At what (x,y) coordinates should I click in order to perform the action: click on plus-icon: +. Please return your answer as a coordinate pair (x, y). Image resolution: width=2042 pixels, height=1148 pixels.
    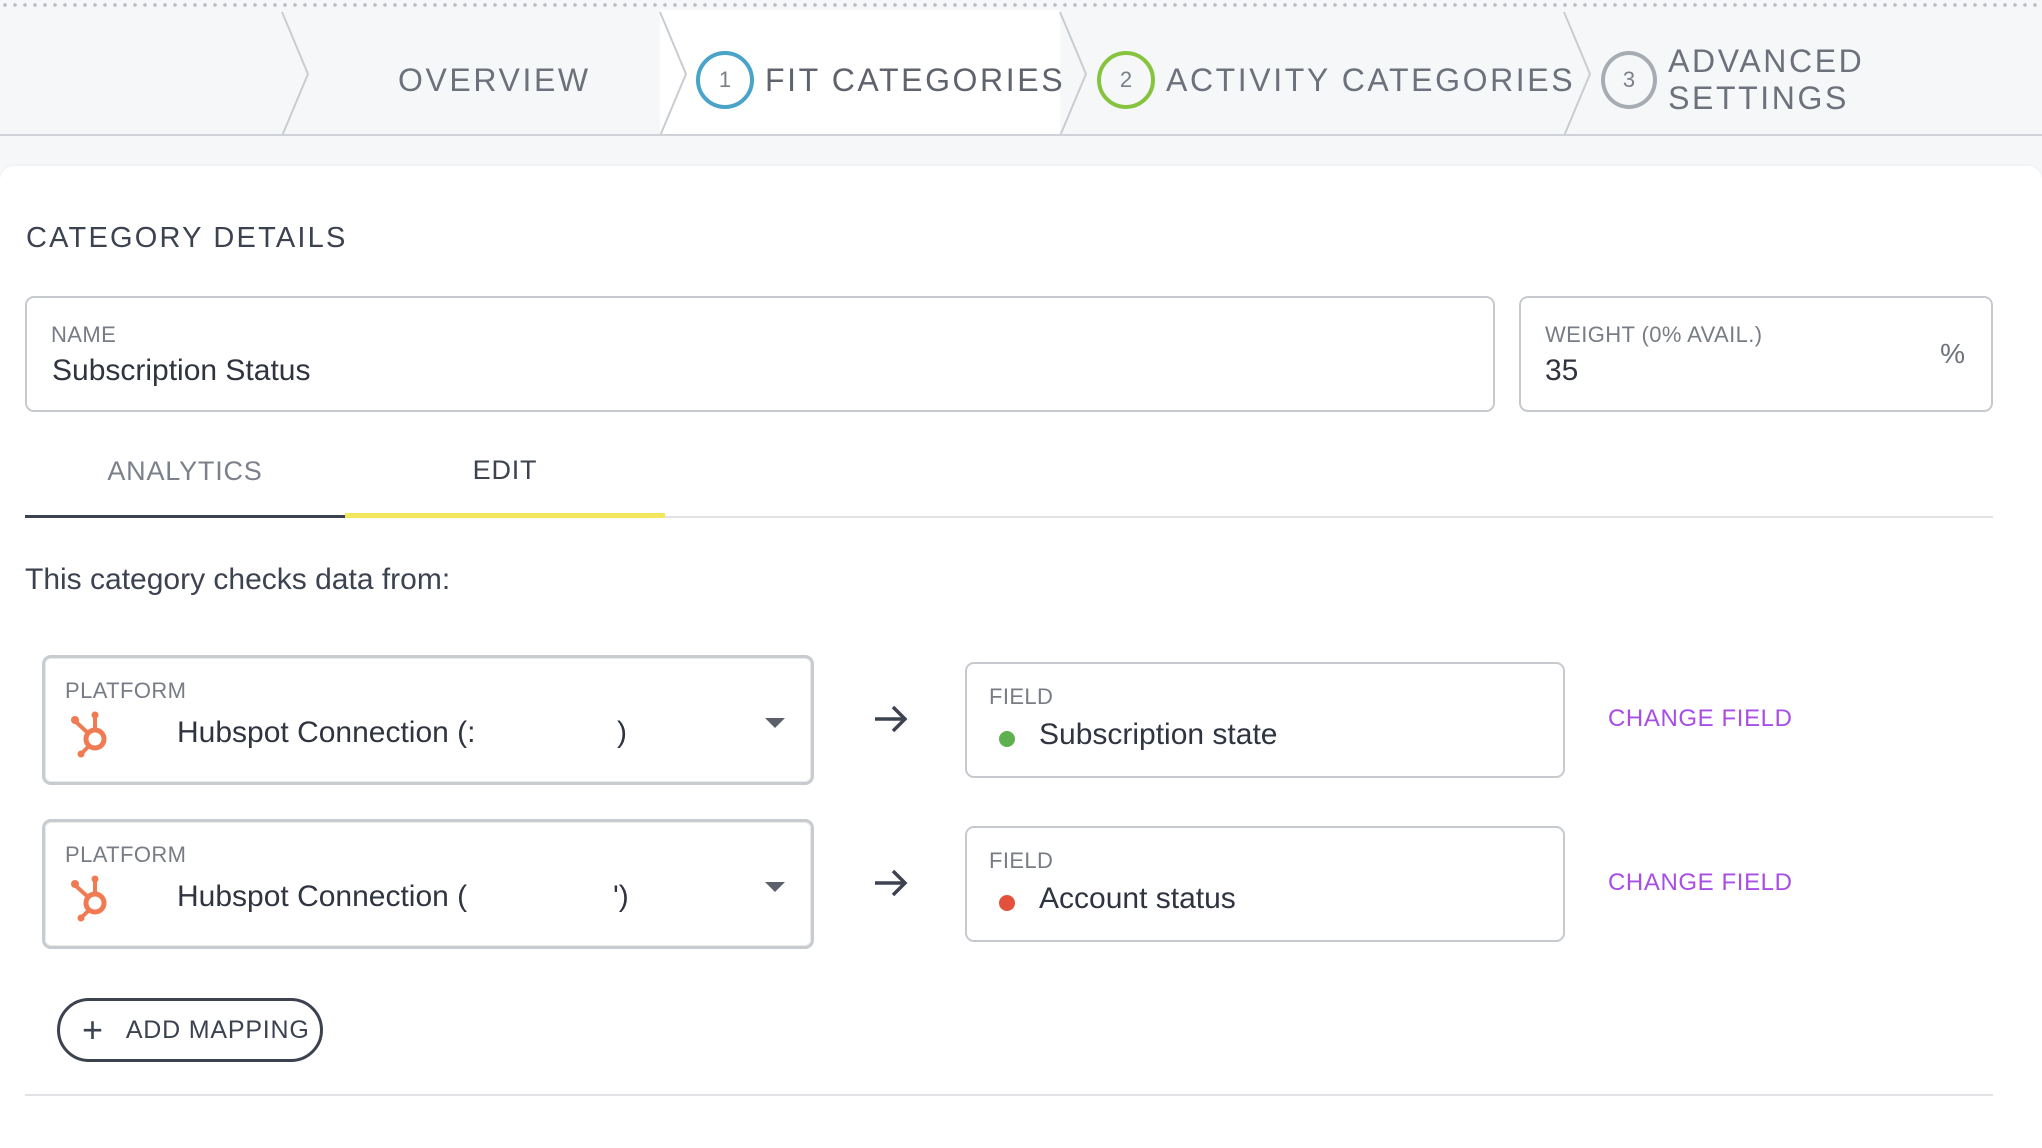
    Looking at the image, I should click on (93, 1029).